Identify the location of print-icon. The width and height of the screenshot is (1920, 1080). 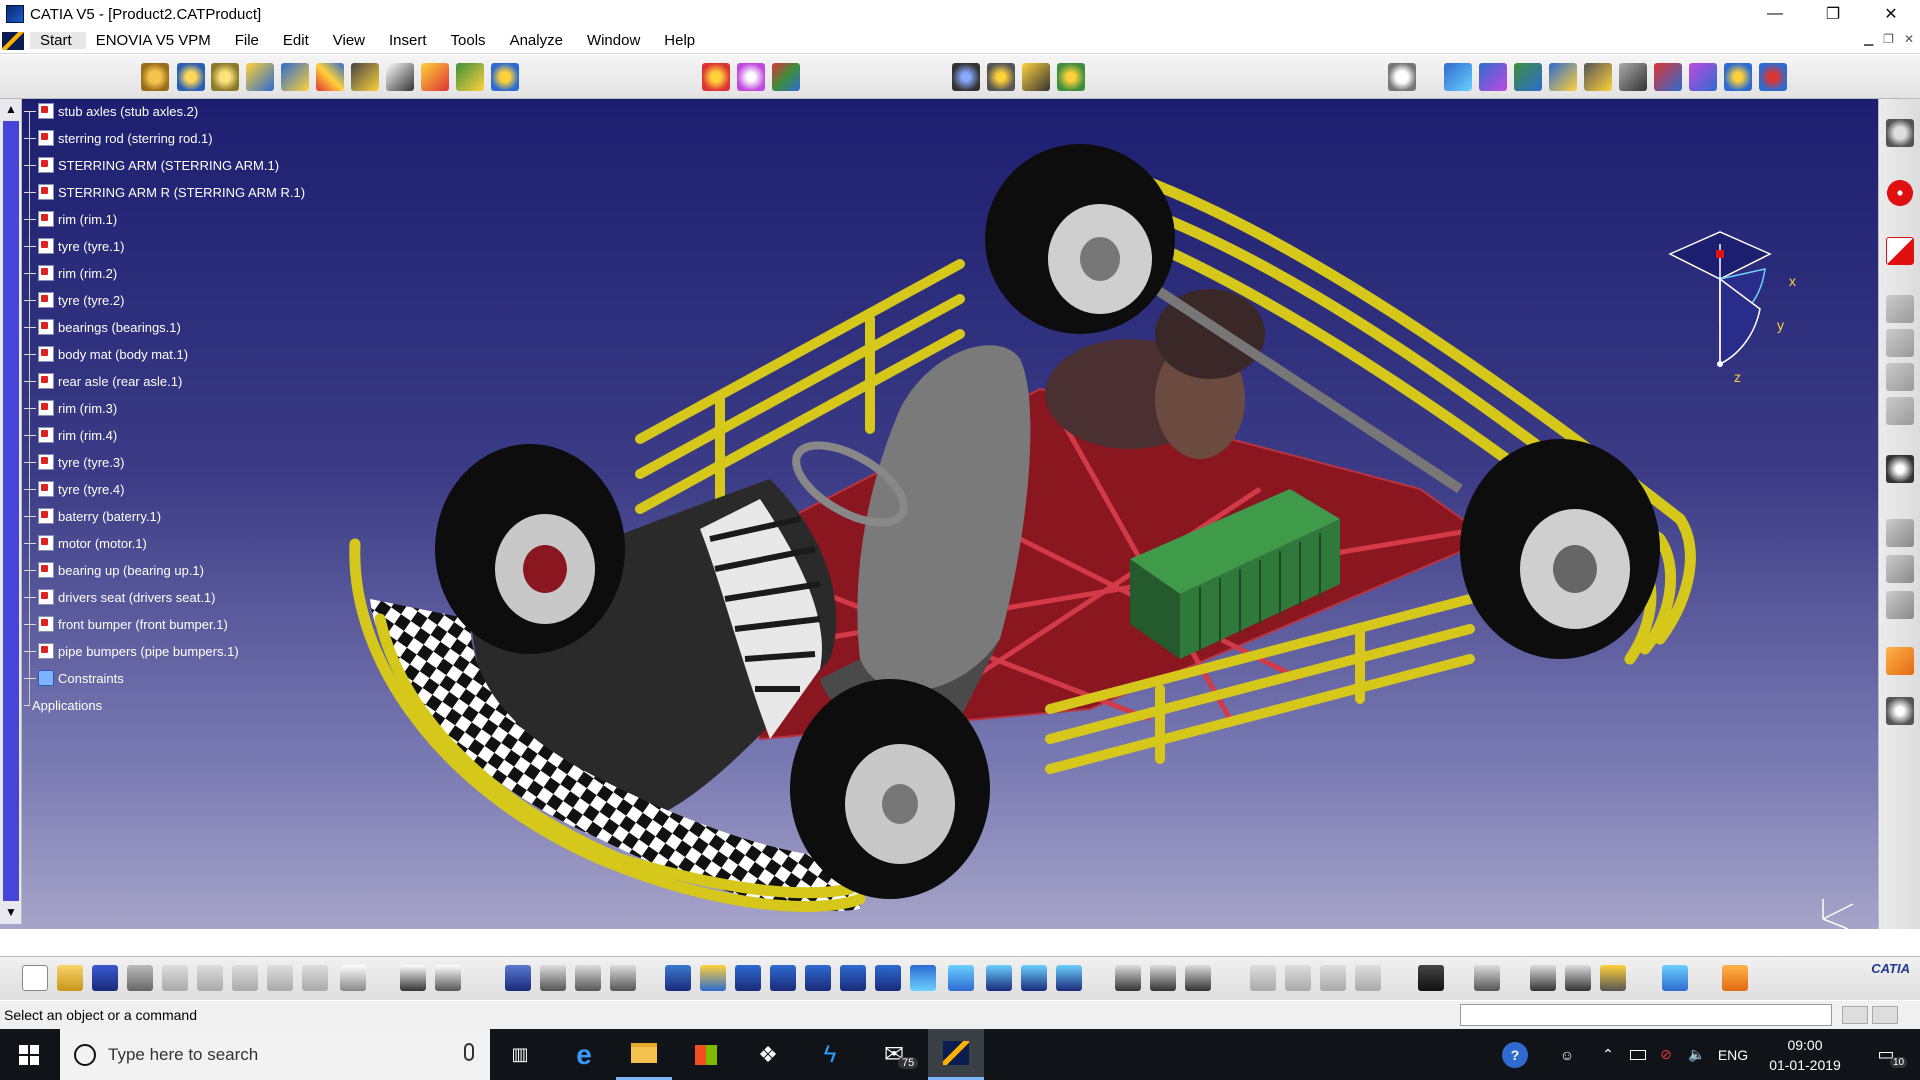
(140, 978).